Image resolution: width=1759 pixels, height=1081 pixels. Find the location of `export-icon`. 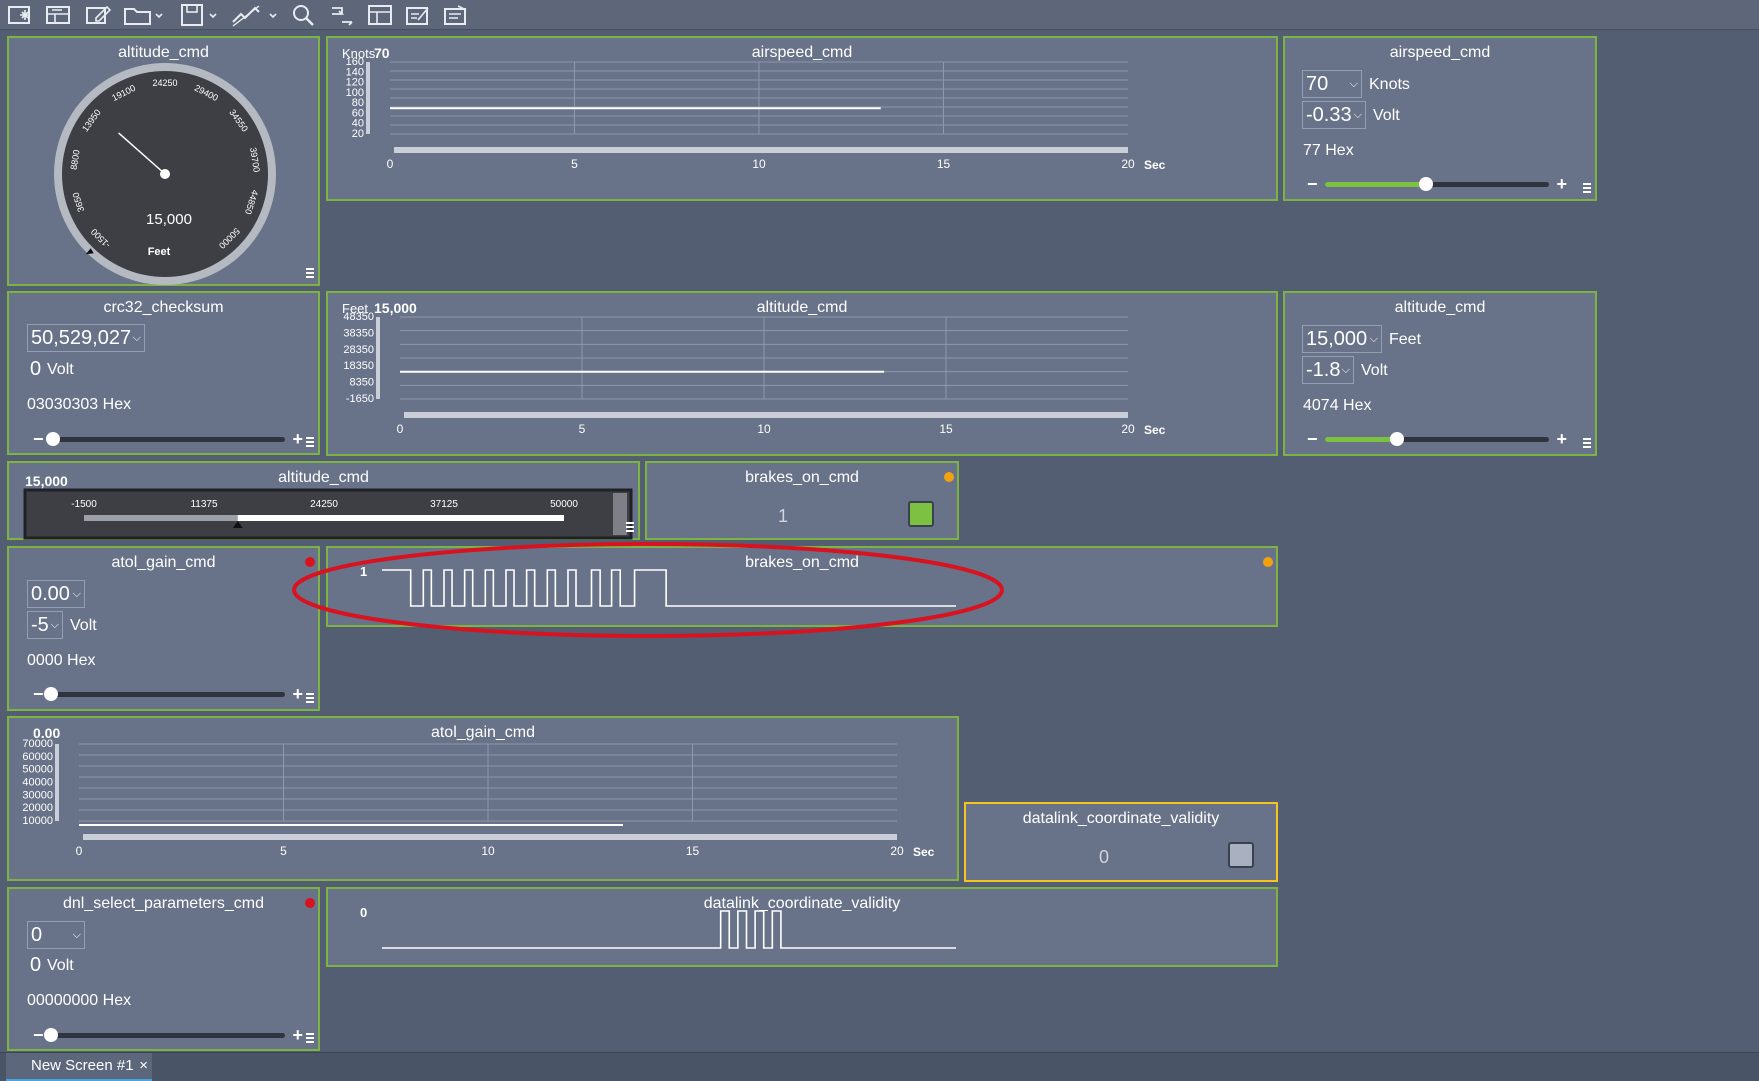

export-icon is located at coordinates (456, 15).